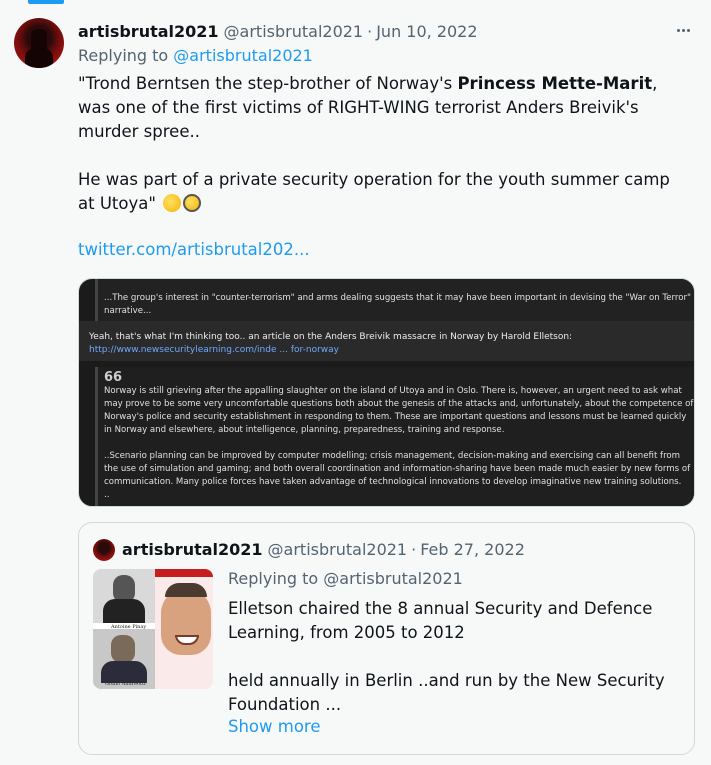  I want to click on avatar-figure-body, so click(39, 58).